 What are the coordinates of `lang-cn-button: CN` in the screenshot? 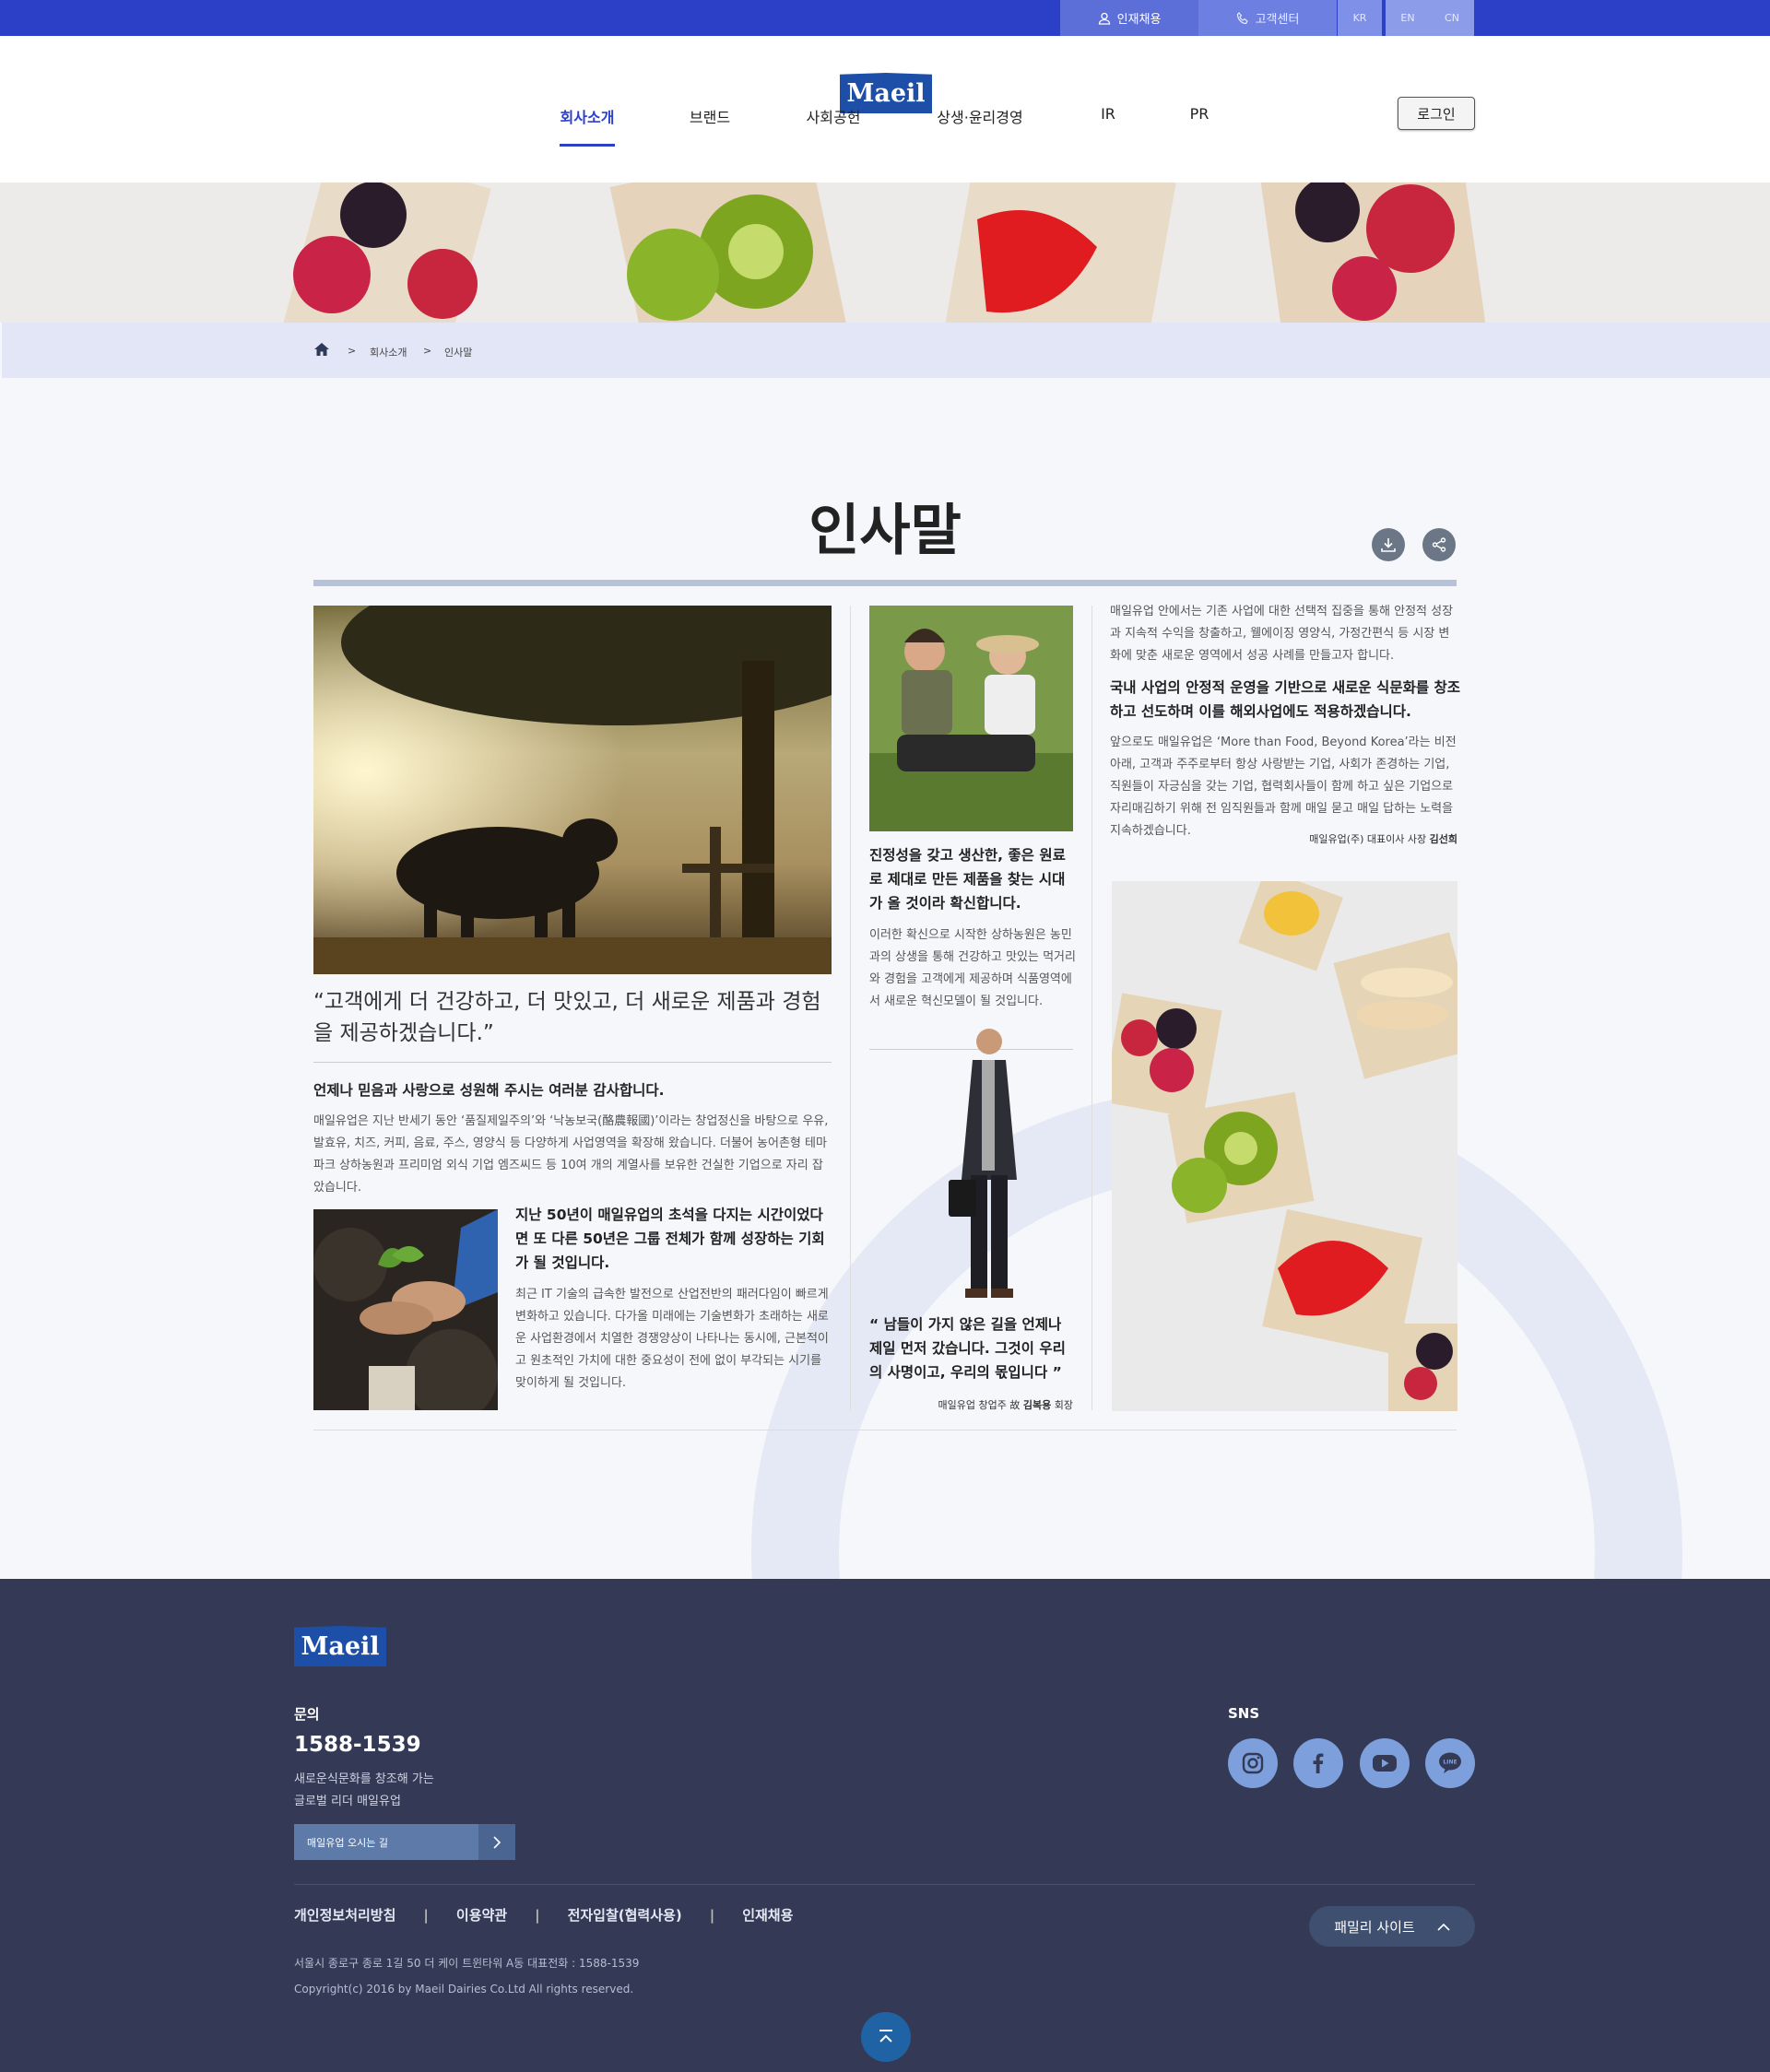 It's located at (1452, 18).